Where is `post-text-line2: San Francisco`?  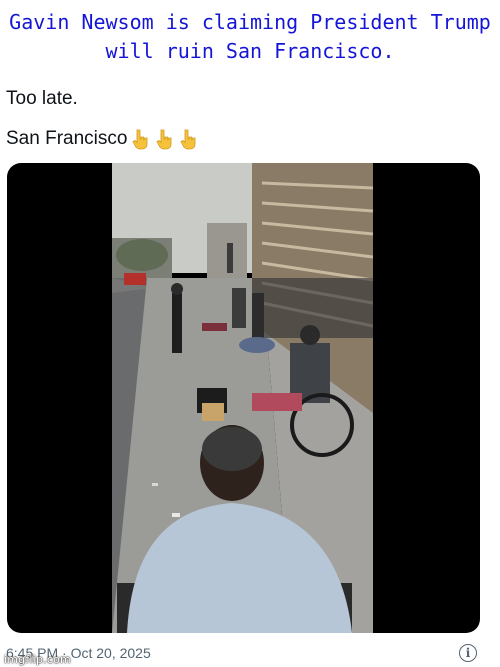 post-text-line2: San Francisco is located at coordinates (103, 139).